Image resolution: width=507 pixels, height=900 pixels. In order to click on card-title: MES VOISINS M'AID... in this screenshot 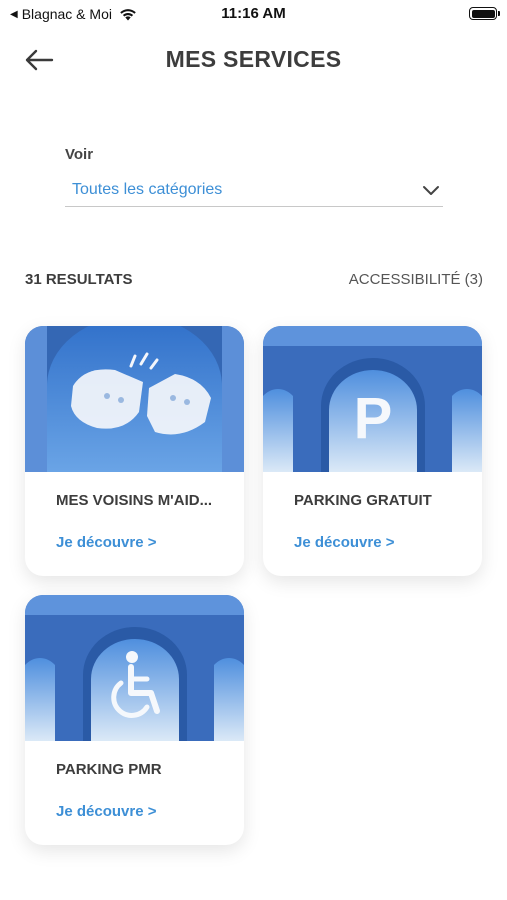, I will do `click(134, 500)`.